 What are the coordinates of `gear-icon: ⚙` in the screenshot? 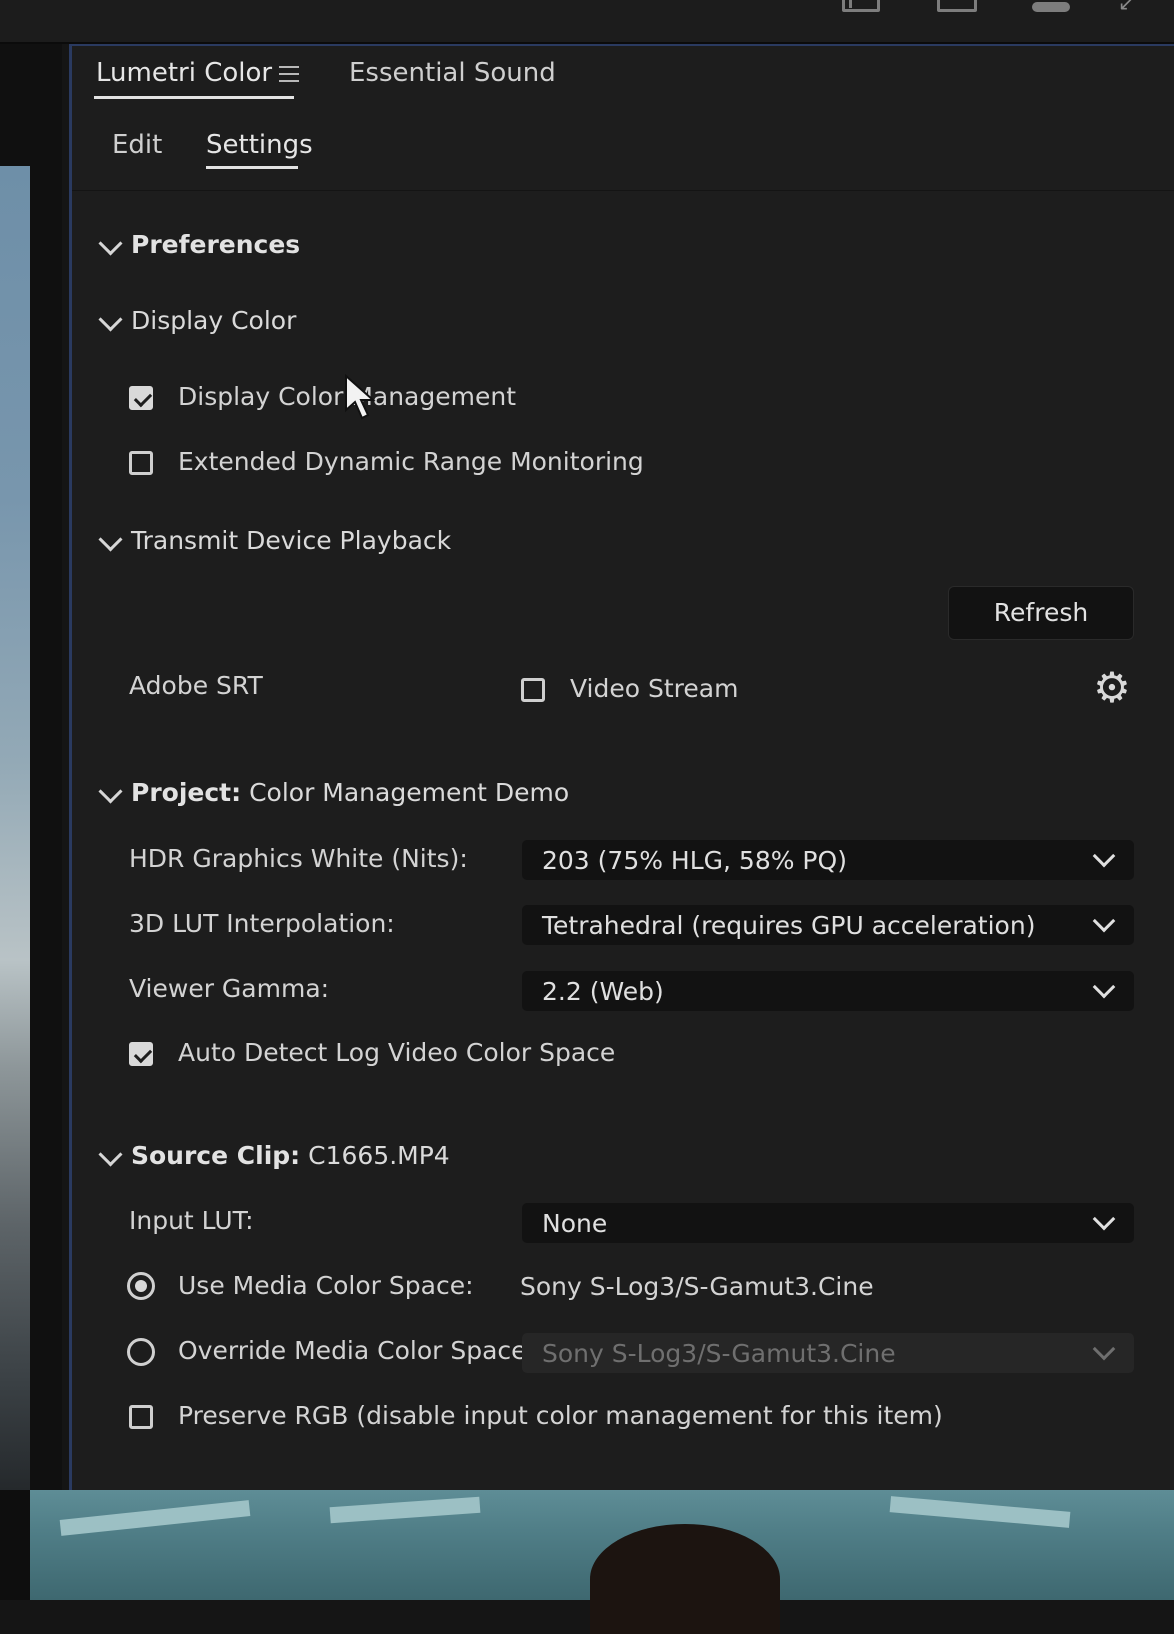 It's located at (1112, 688).